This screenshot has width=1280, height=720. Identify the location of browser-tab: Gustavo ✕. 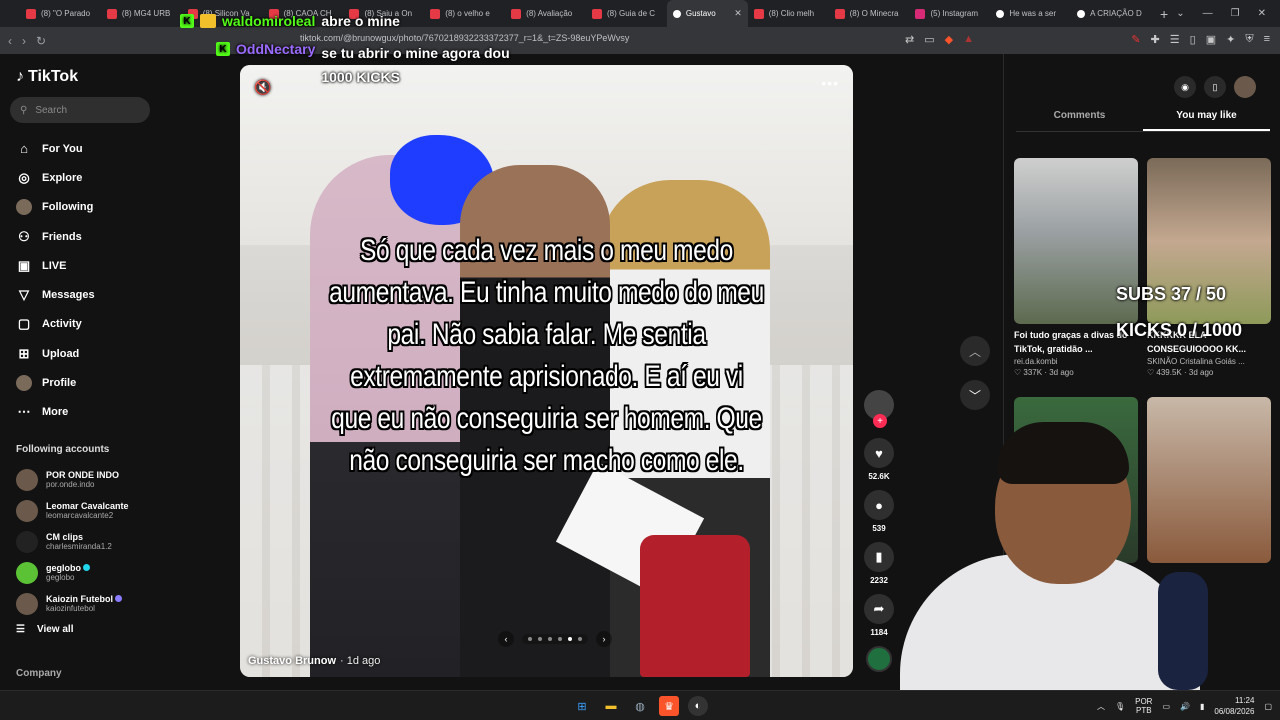
(707, 13).